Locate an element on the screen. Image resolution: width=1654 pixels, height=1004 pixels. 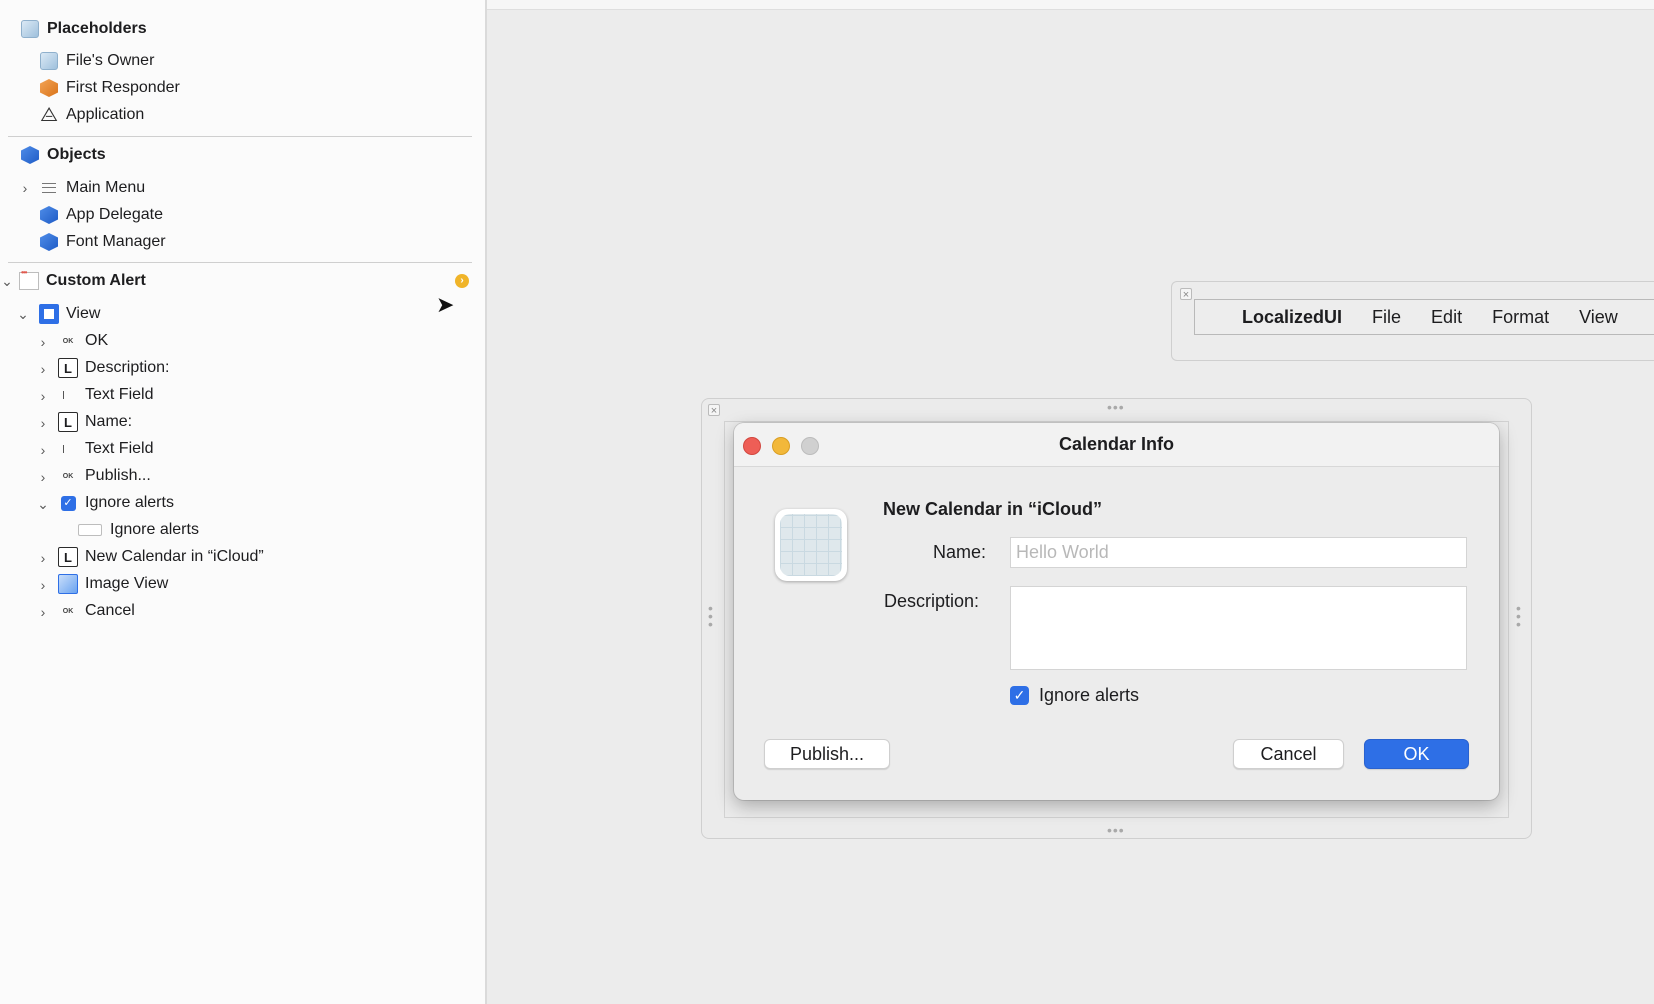
outline-item-files-owner: File's Owner is located at coordinates (96, 61).